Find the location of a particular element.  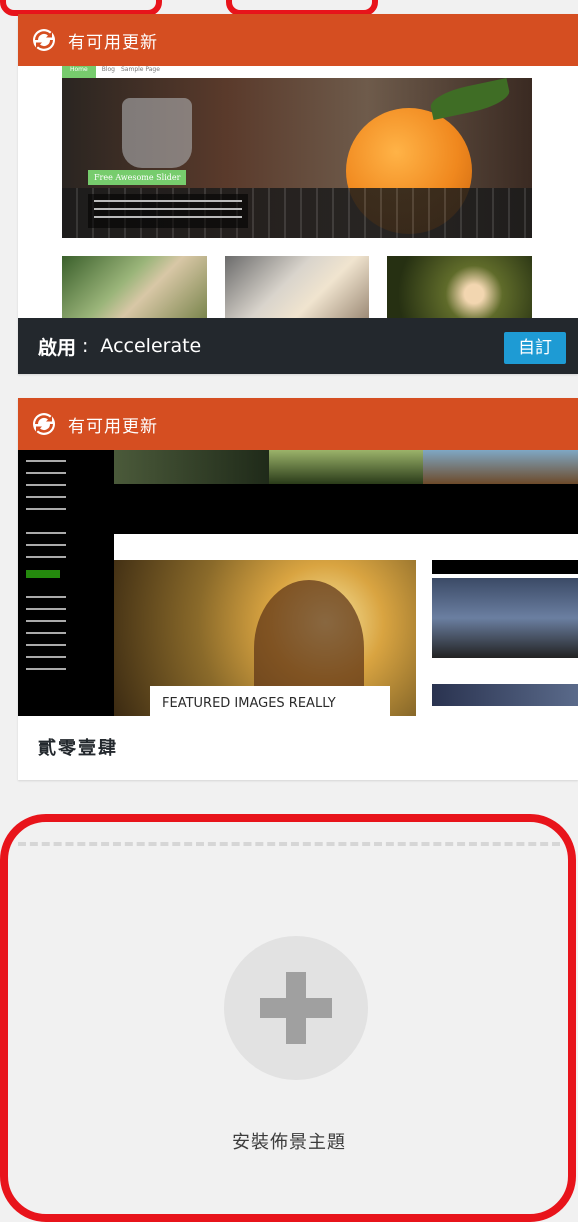

active-colon: : is located at coordinates (85, 346).